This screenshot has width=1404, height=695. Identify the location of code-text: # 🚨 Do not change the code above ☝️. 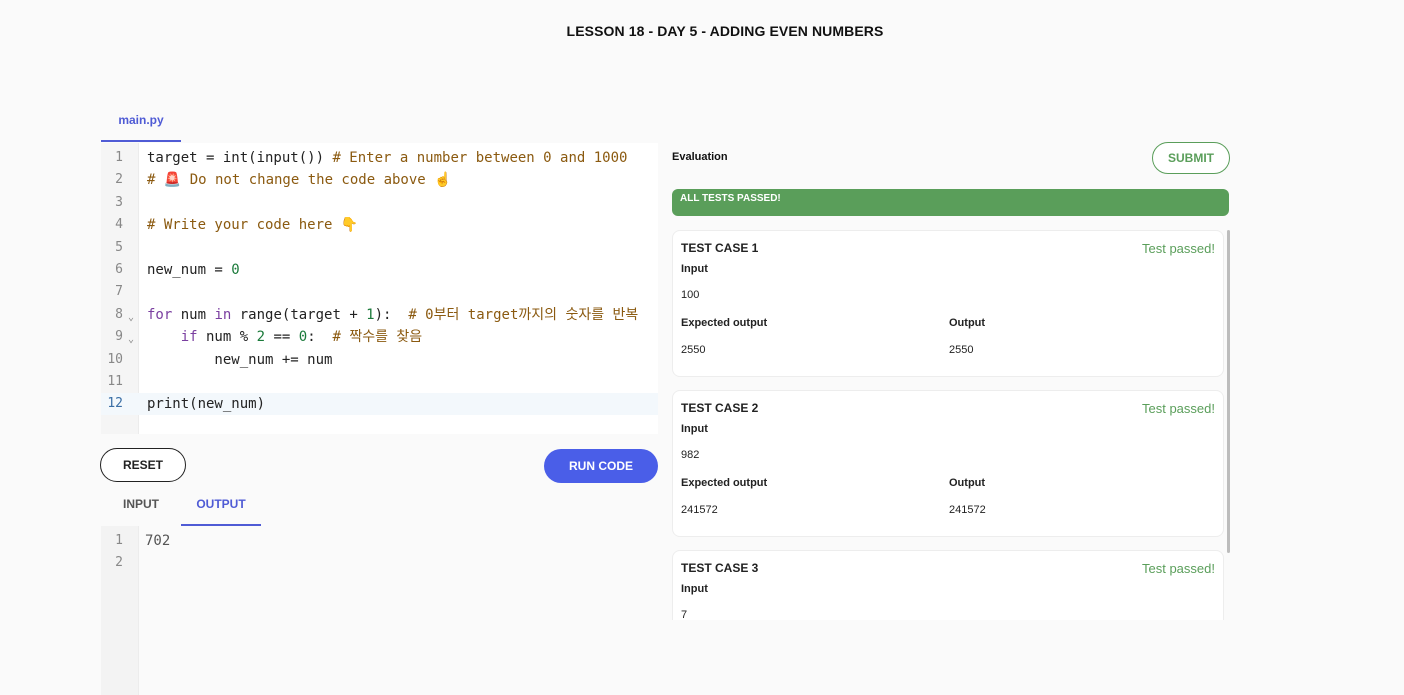
(299, 180).